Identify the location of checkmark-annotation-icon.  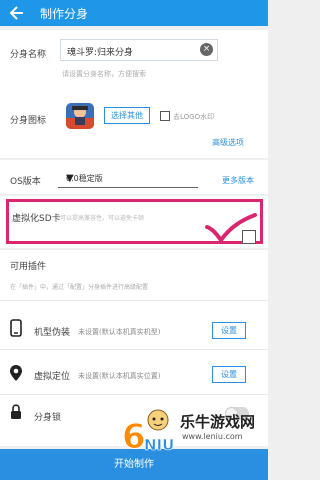
(231, 230).